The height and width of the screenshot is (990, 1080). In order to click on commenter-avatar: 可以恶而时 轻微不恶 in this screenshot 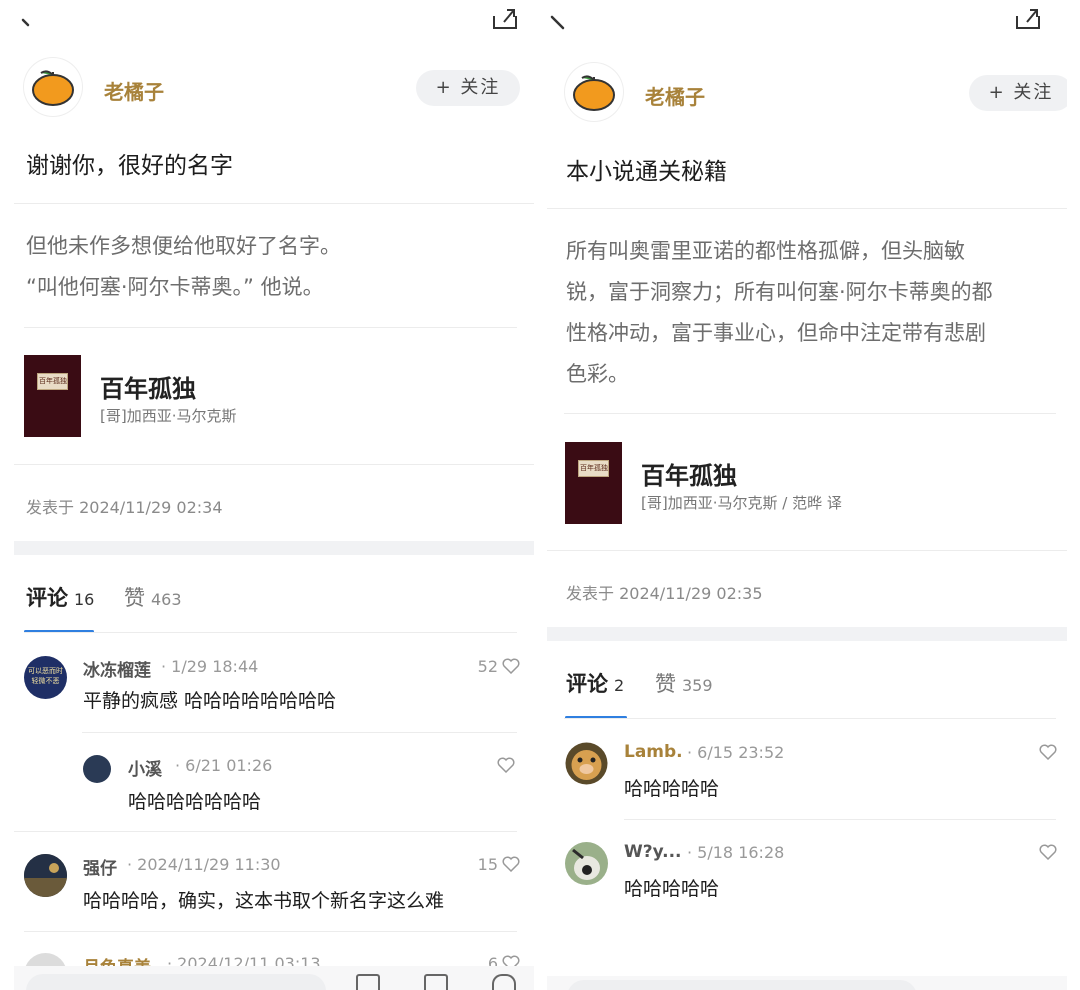, I will do `click(45, 677)`.